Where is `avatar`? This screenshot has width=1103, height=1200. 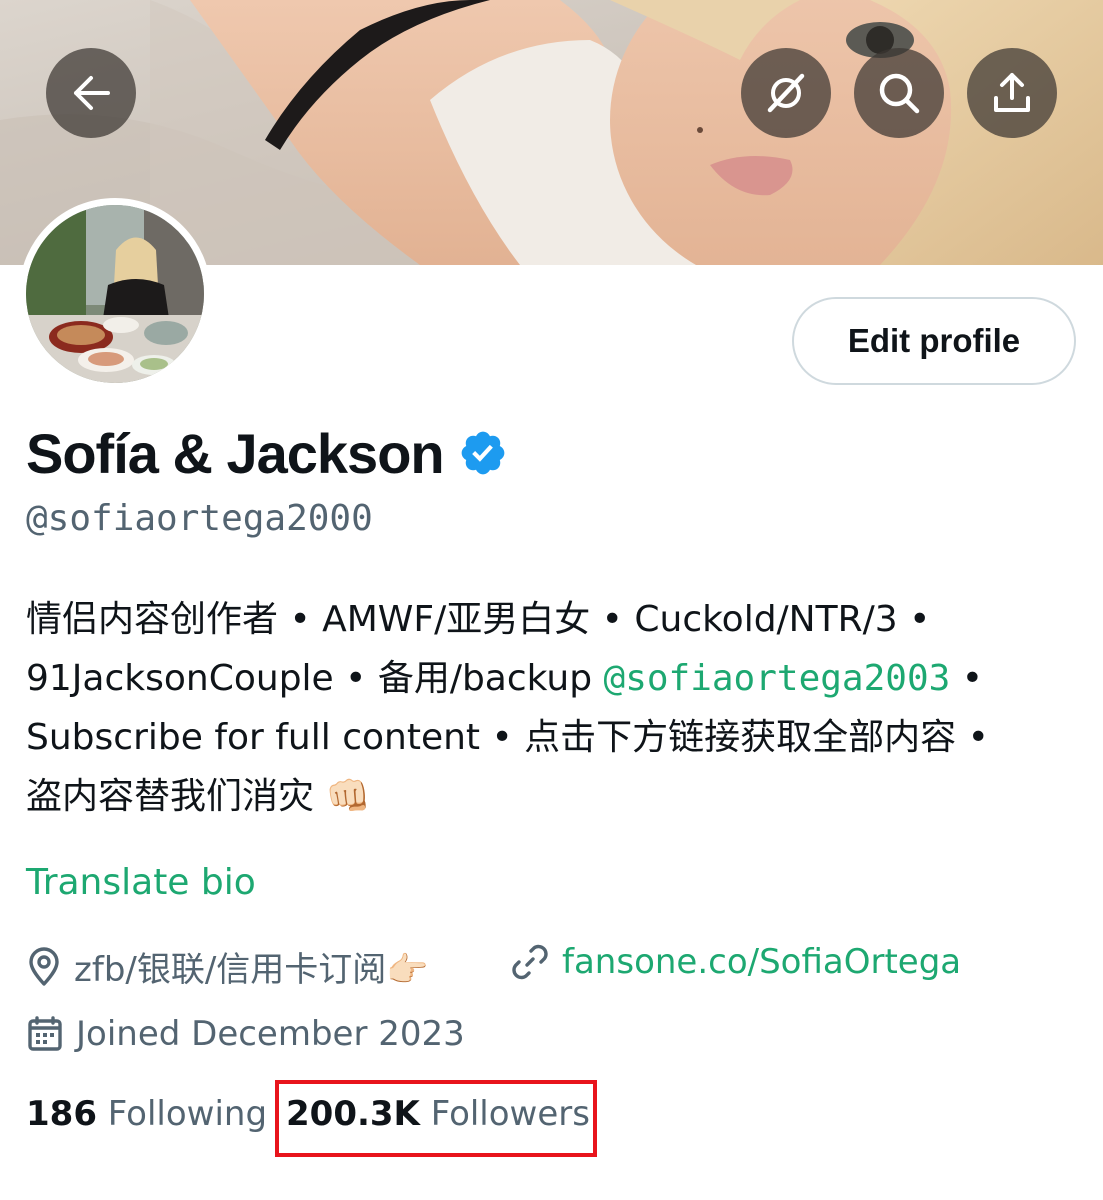
avatar is located at coordinates (115, 294).